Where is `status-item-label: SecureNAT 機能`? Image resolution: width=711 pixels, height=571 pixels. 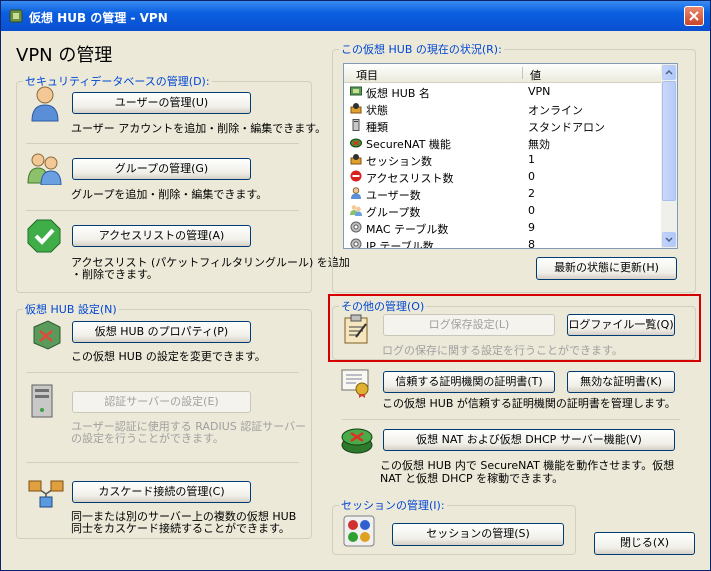
status-item-label: SecureNAT 機能 is located at coordinates (408, 144).